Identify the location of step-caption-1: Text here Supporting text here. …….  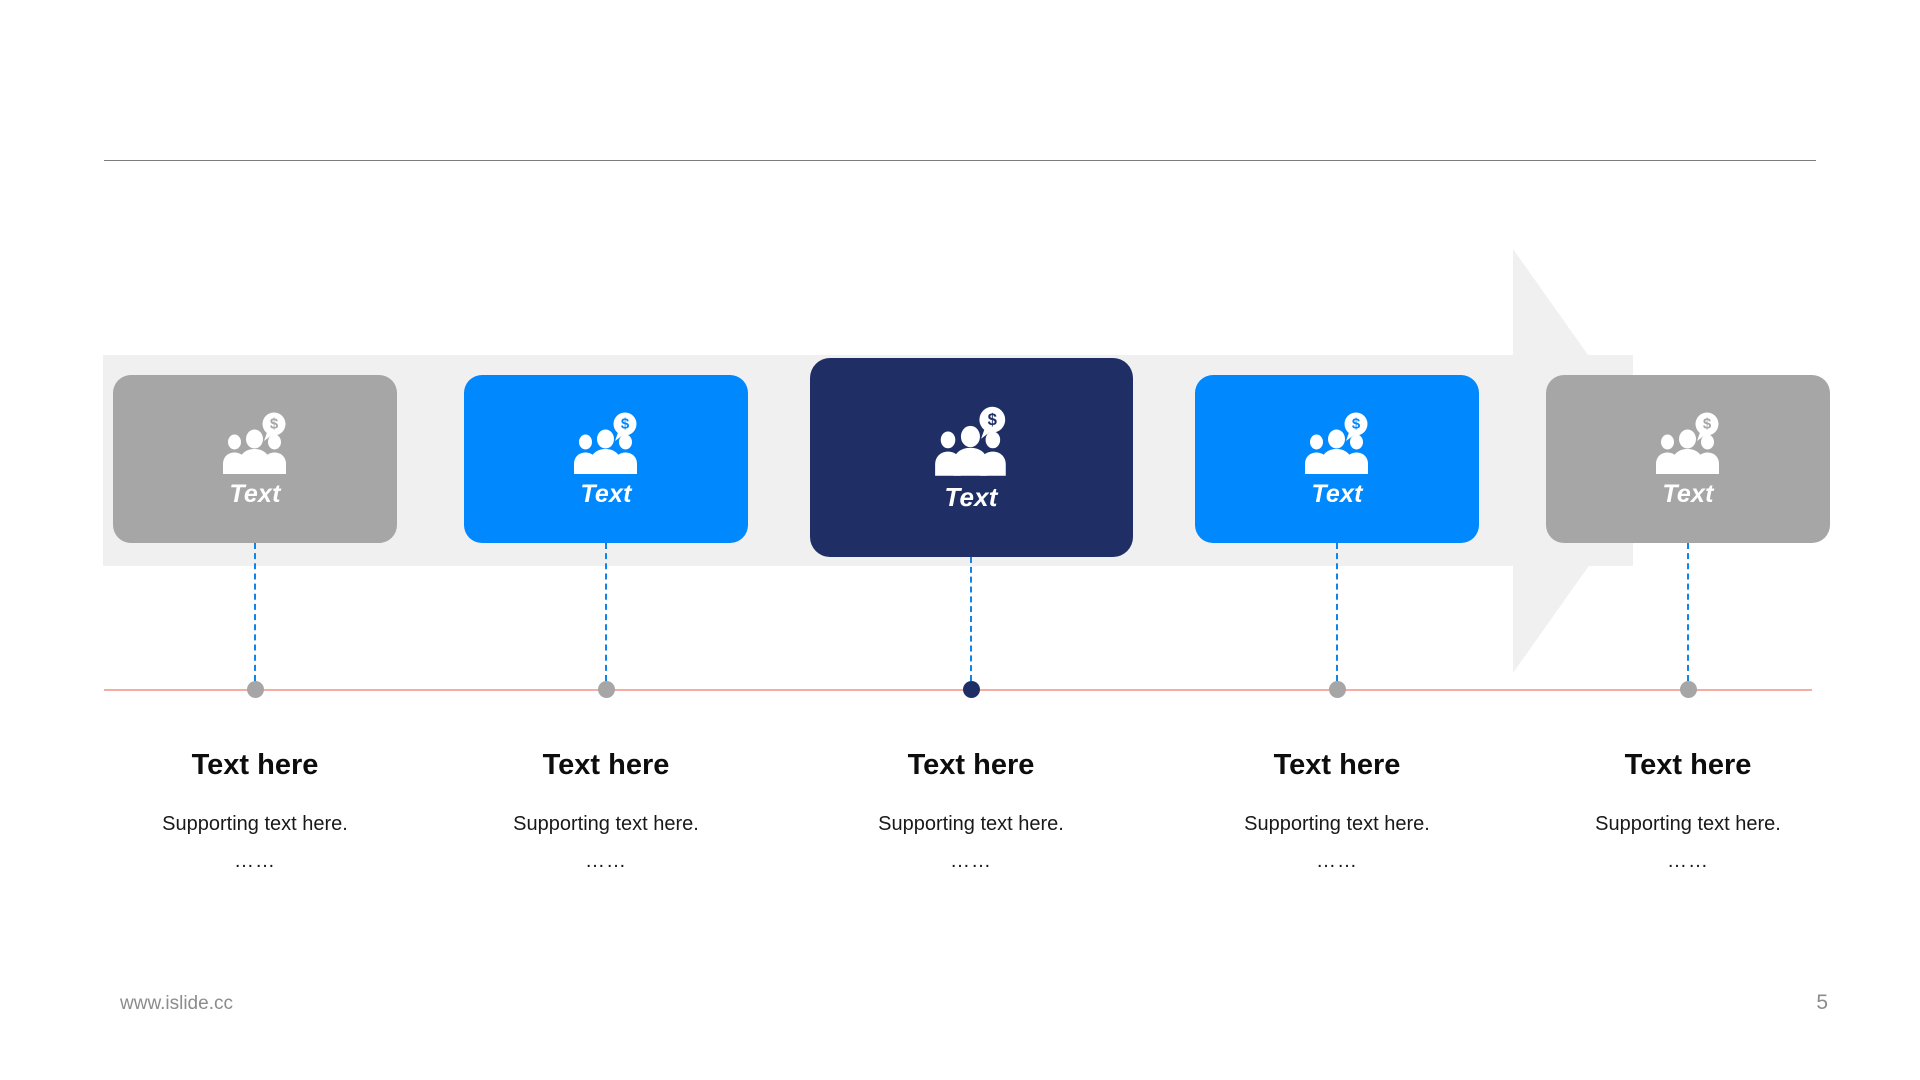
(255, 811).